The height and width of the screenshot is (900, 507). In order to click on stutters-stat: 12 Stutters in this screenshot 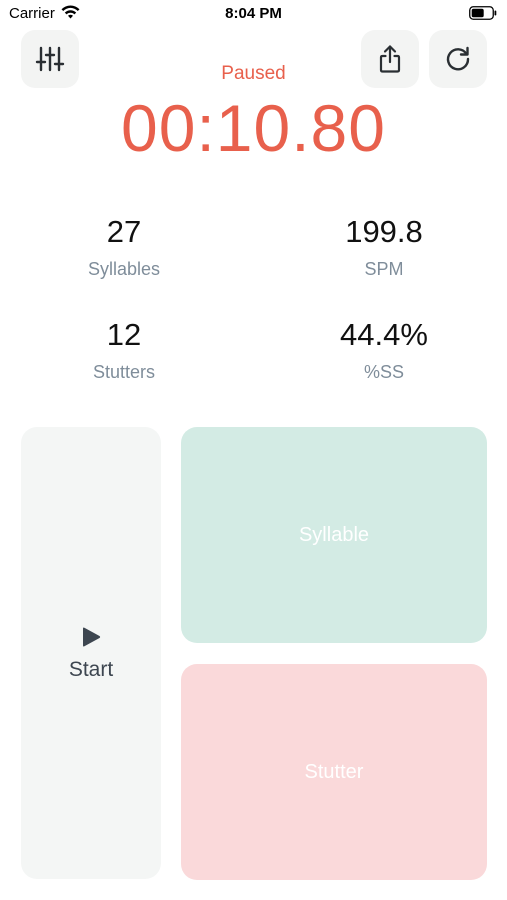, I will do `click(124, 350)`.